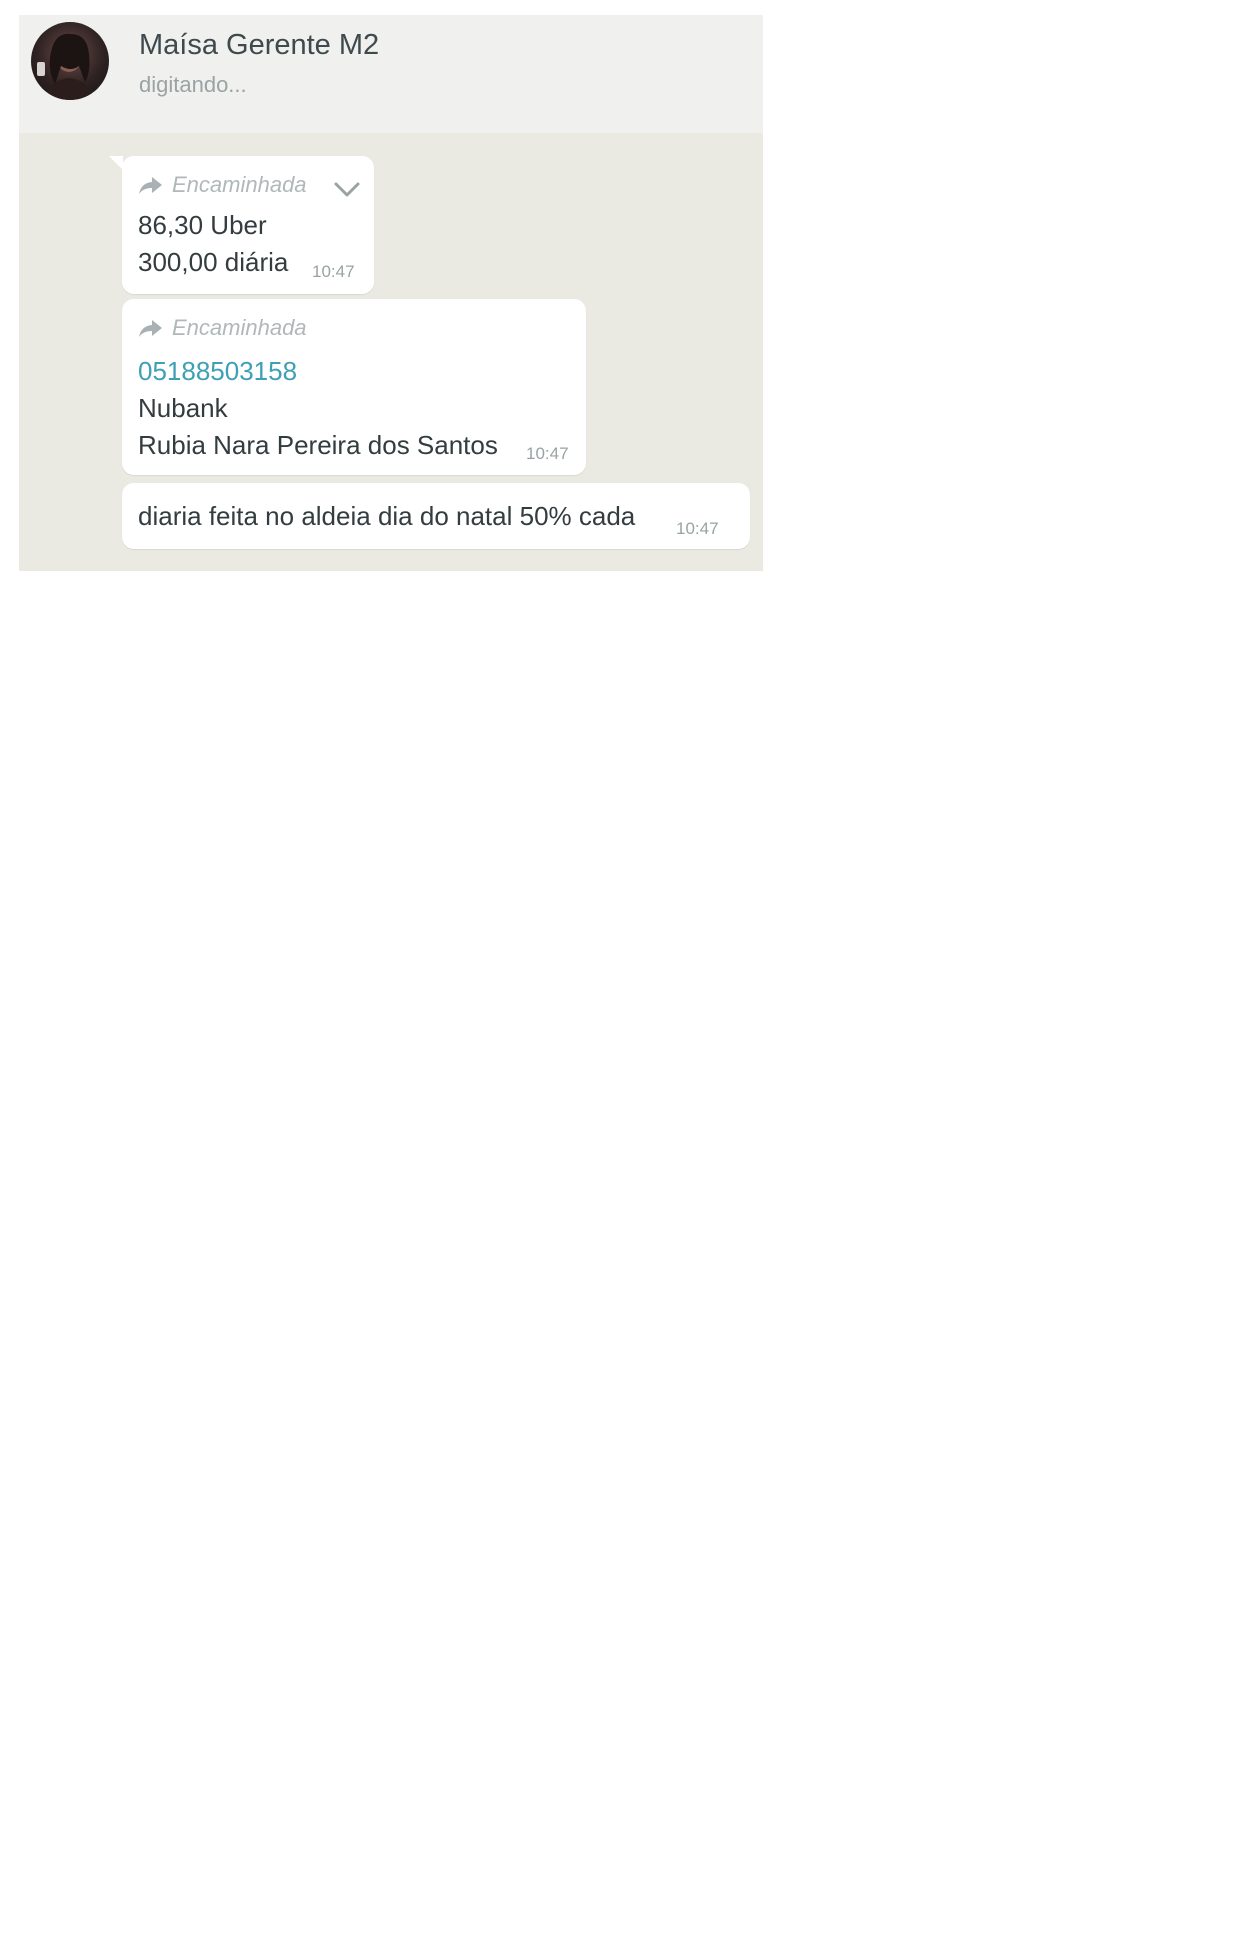 Image resolution: width=1240 pixels, height=1948 pixels. I want to click on avatar-photo-icon, so click(66, 66).